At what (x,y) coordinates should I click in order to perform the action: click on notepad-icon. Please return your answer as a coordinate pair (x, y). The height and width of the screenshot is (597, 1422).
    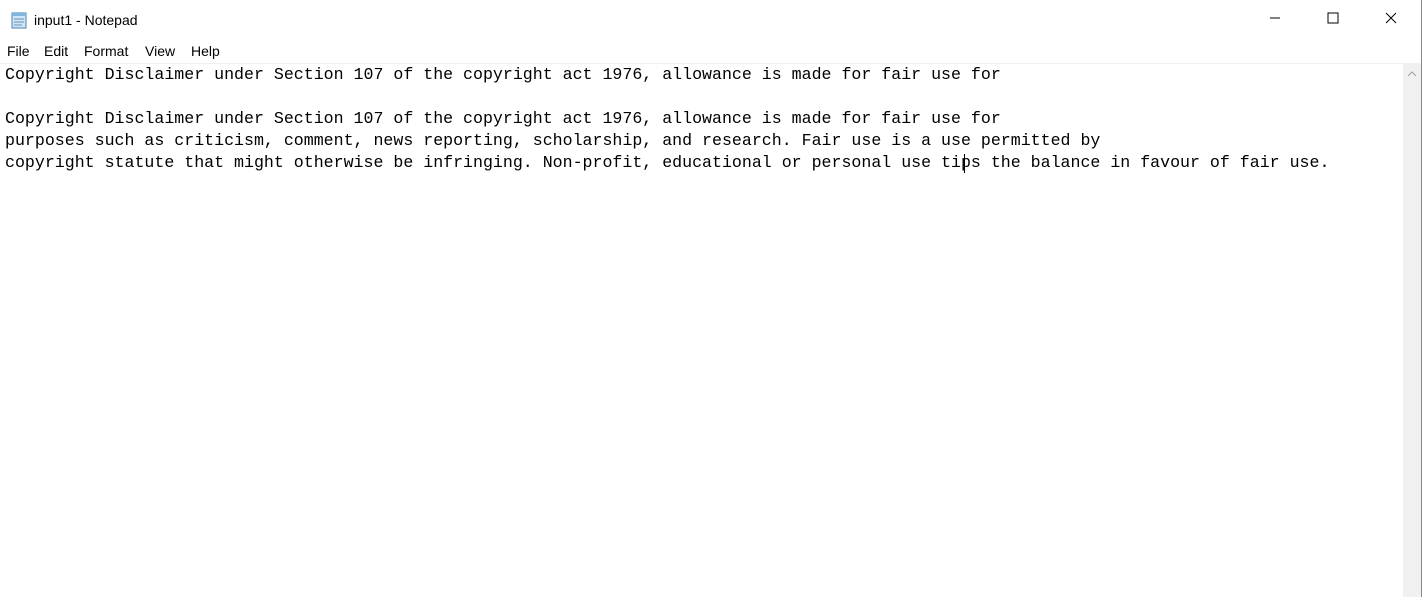
    Looking at the image, I should click on (19, 20).